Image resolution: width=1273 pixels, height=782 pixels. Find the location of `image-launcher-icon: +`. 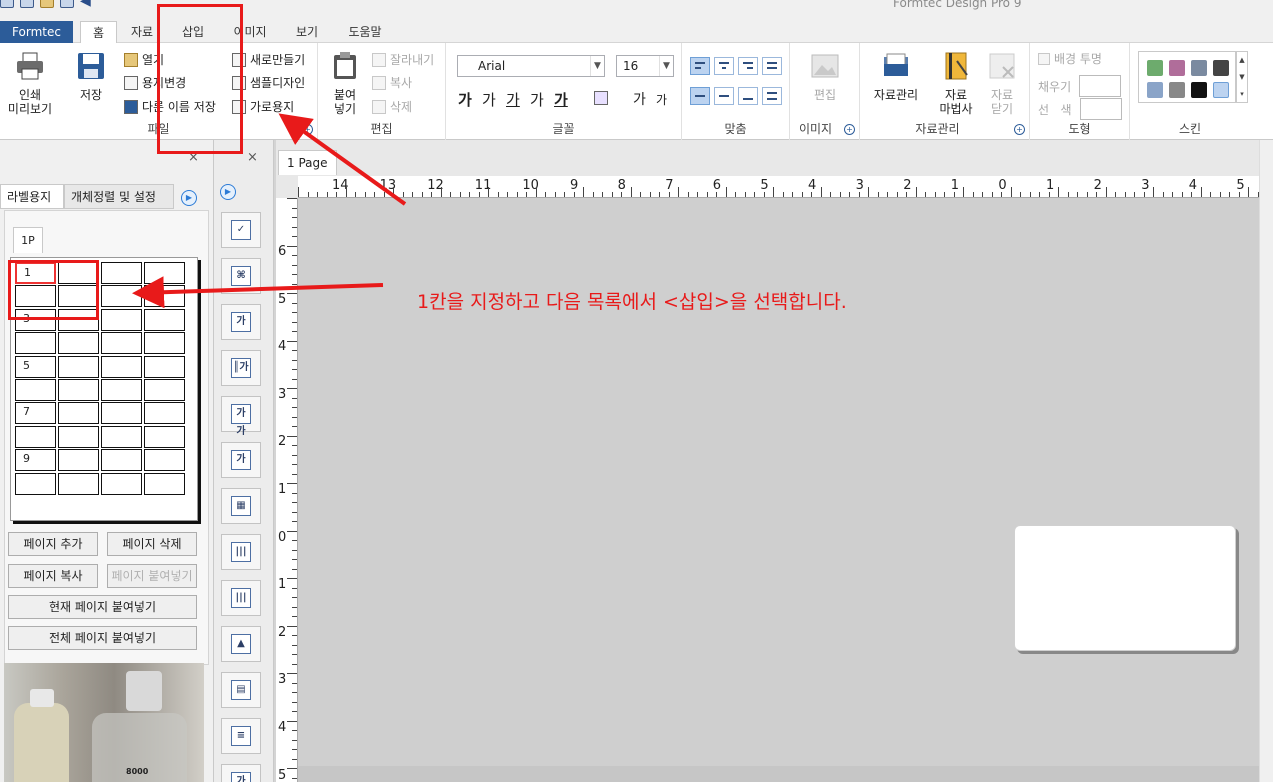

image-launcher-icon: + is located at coordinates (849, 129).